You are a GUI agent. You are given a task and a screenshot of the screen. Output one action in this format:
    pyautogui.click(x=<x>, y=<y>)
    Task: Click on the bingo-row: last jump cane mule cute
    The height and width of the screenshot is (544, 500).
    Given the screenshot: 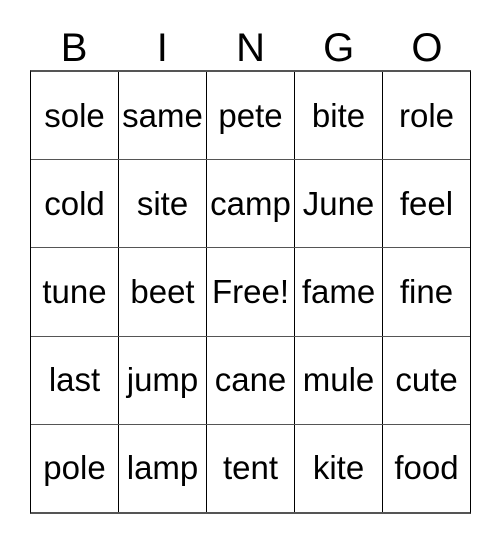 What is the action you would take?
    pyautogui.click(x=250, y=380)
    